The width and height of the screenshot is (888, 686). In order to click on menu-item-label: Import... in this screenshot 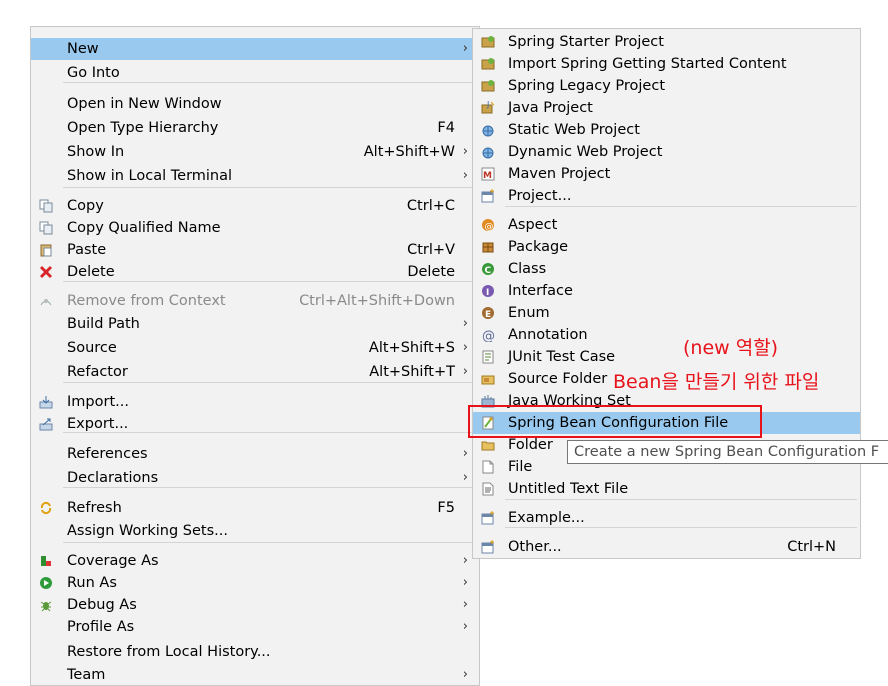, I will do `click(98, 402)`.